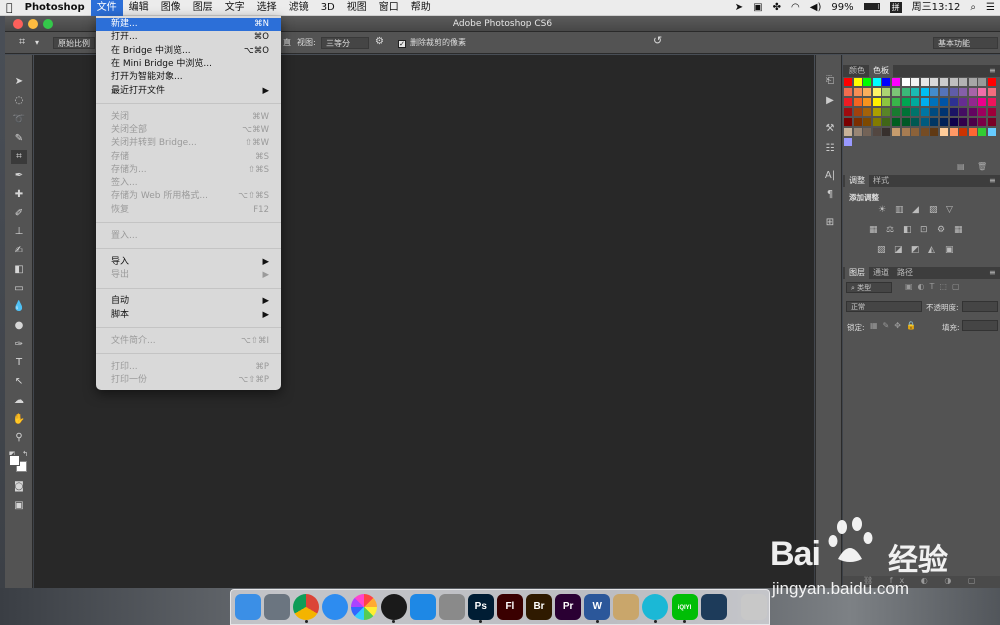  Describe the element at coordinates (739, 8) in the screenshot. I see `location-icon: ➤` at that location.